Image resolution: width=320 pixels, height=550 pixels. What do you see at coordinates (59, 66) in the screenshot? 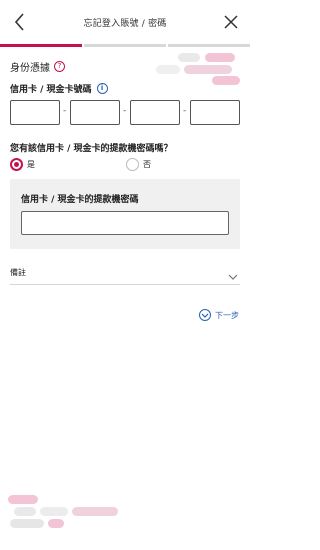
I see `help-question-icon: ?` at bounding box center [59, 66].